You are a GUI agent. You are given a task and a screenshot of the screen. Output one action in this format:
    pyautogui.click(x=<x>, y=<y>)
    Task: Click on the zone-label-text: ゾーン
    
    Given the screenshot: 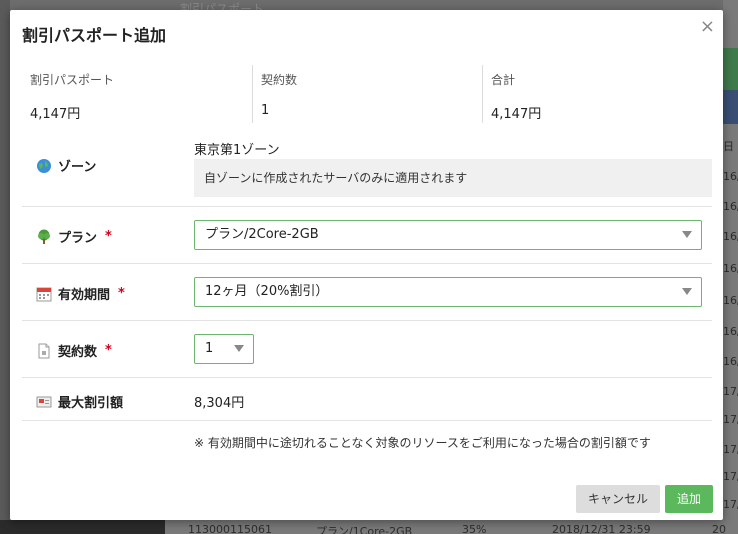 What is the action you would take?
    pyautogui.click(x=77, y=167)
    